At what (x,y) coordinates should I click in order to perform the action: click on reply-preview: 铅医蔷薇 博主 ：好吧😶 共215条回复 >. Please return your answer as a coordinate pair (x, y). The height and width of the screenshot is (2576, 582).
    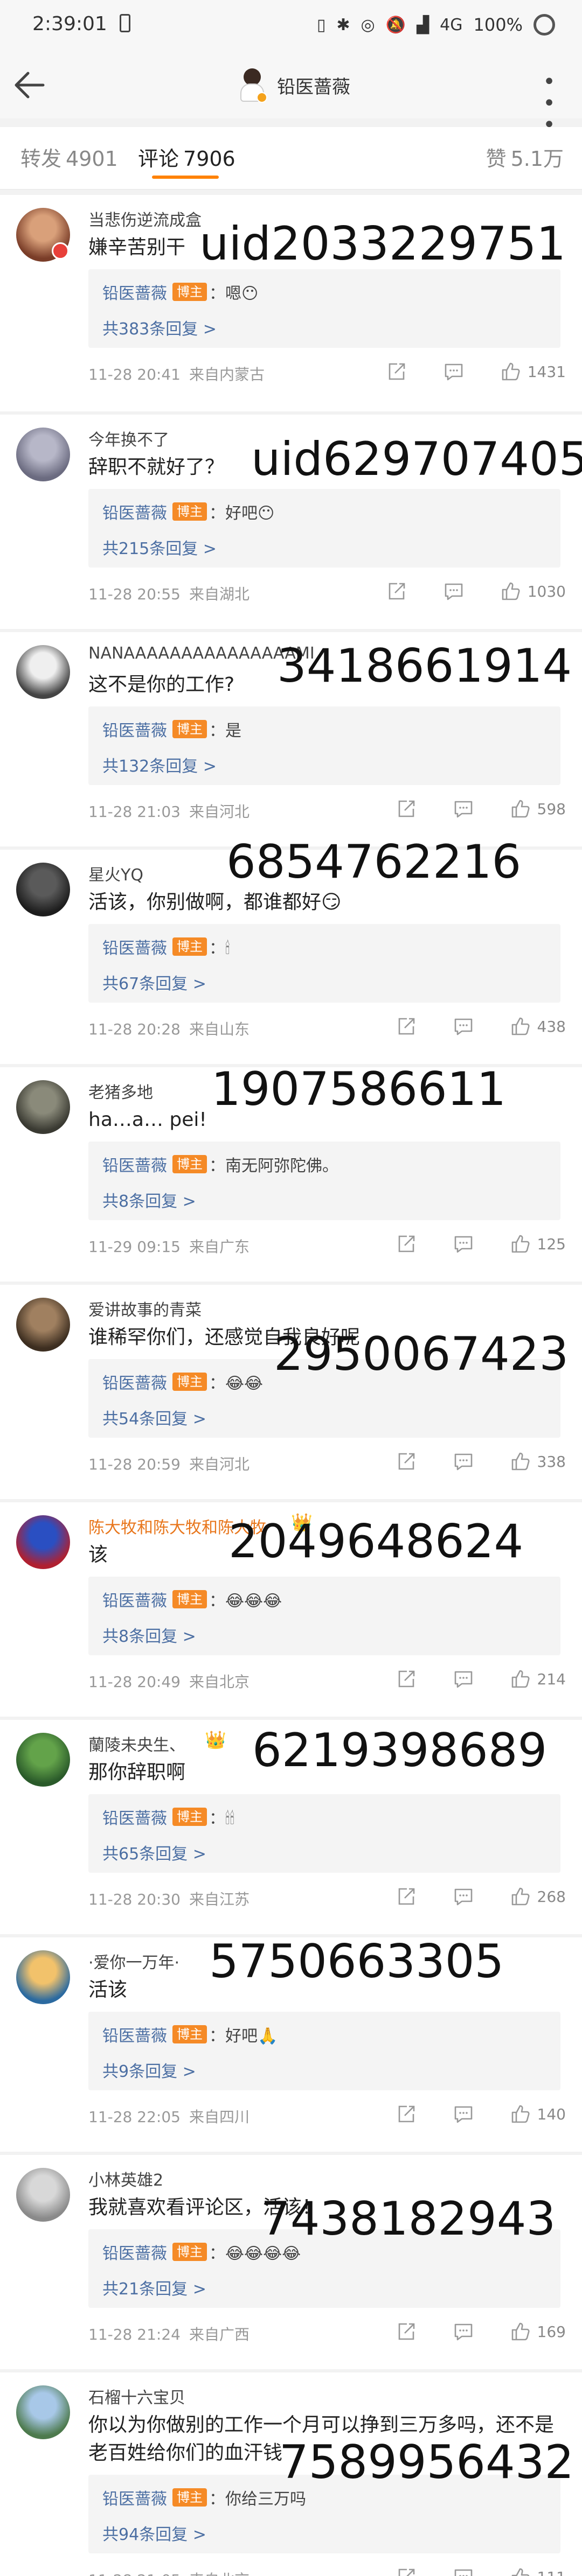
    Looking at the image, I should click on (324, 528).